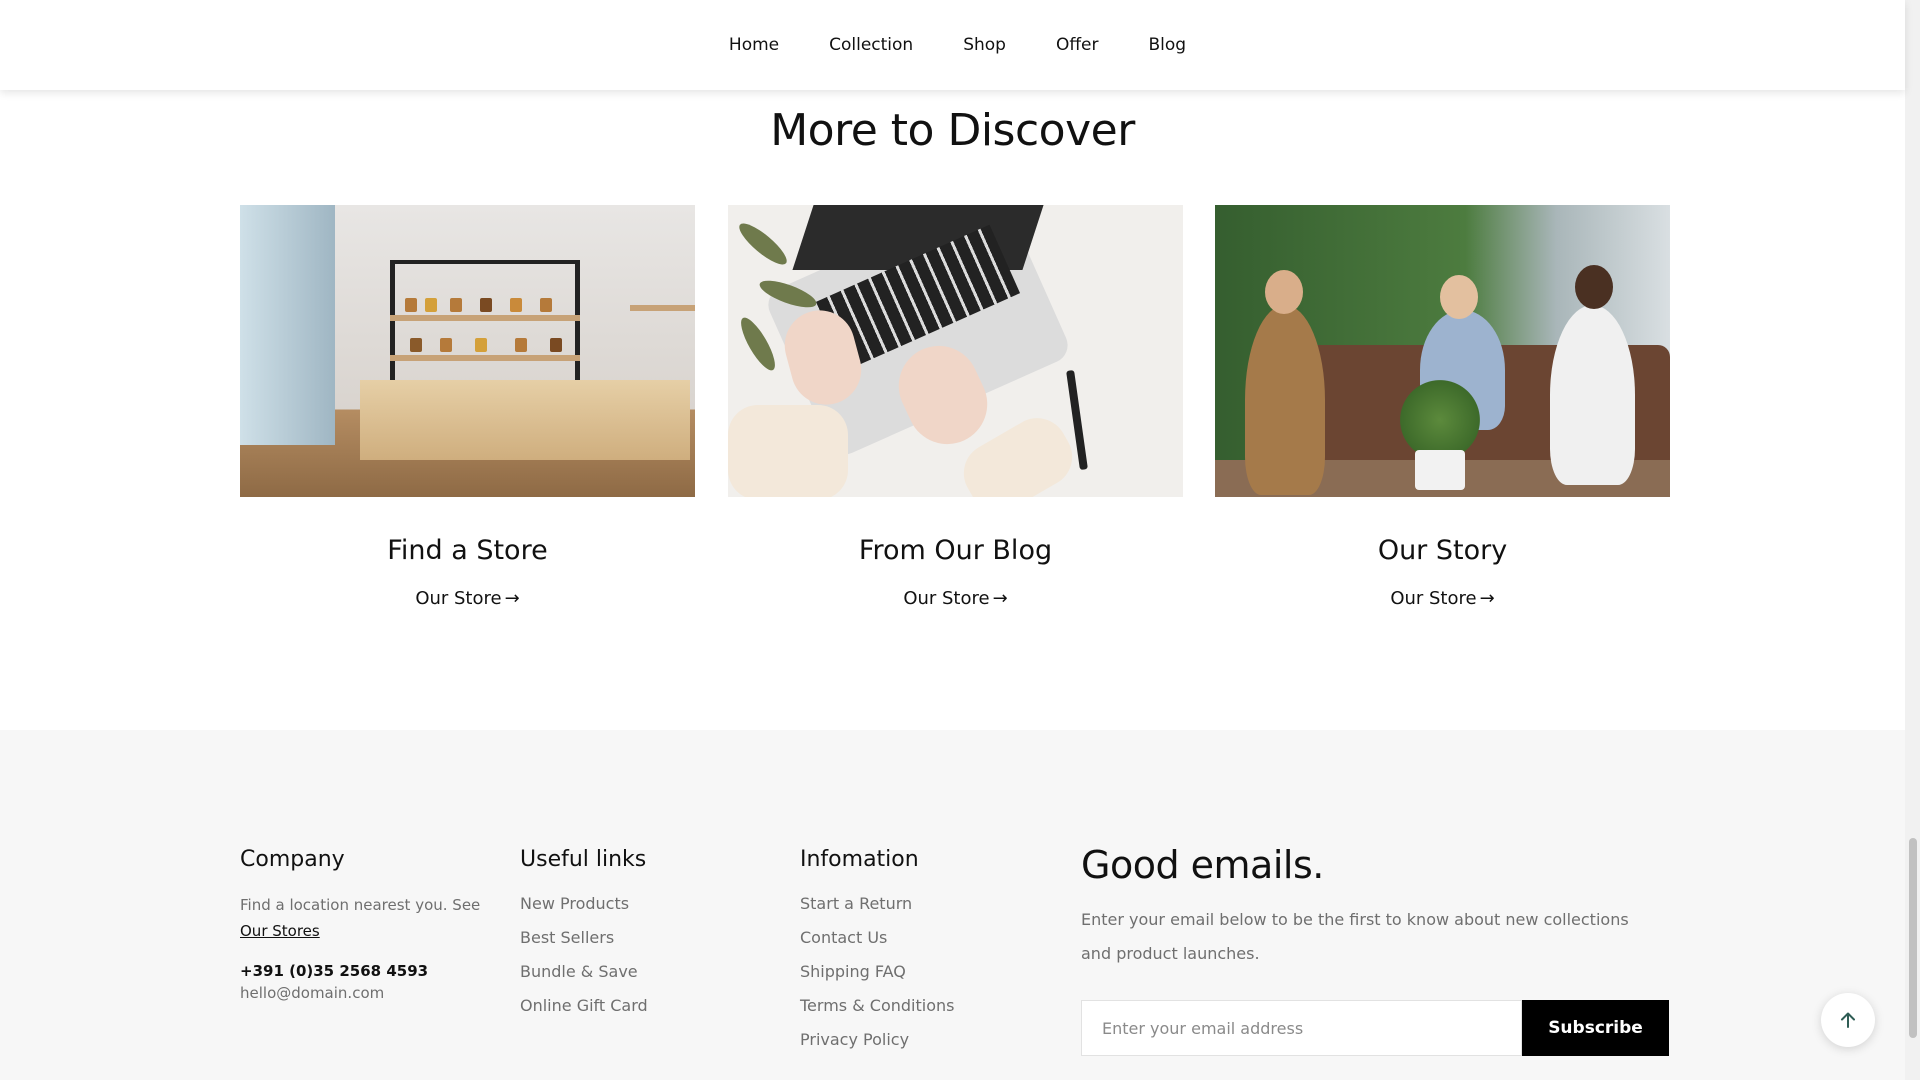  I want to click on subscribe-button: Subscribe, so click(1595, 1028).